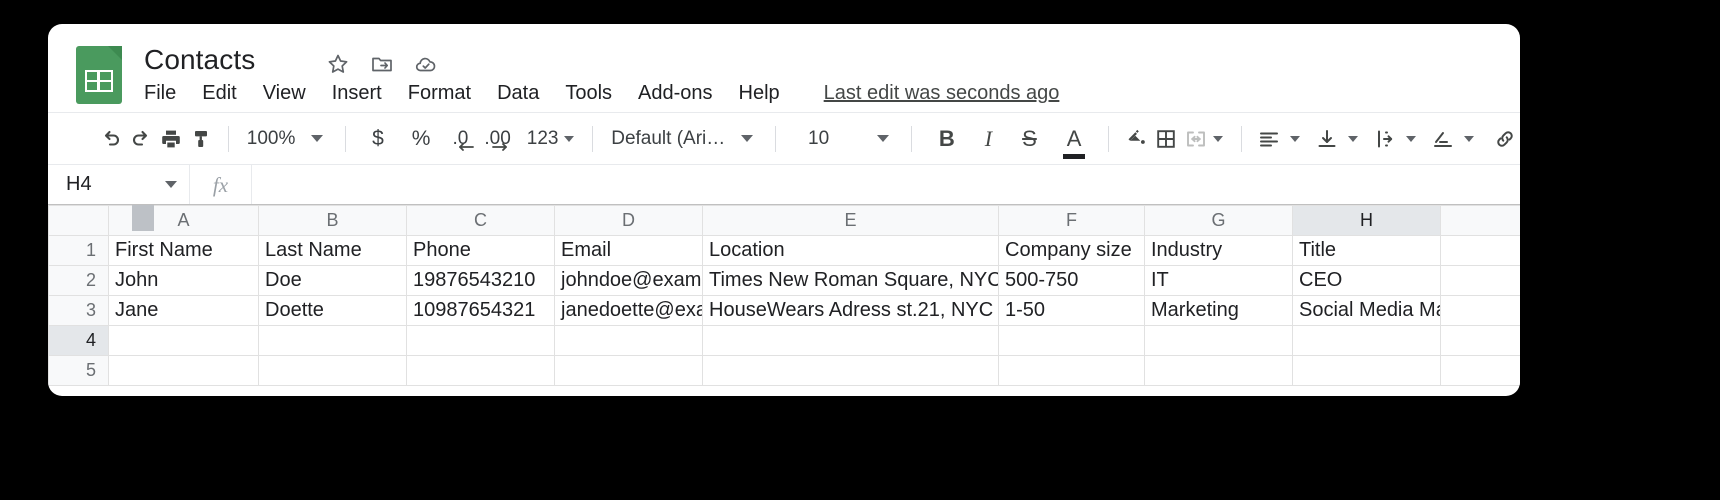 The width and height of the screenshot is (1720, 500). Describe the element at coordinates (497, 139) in the screenshot. I see `increase-decimal-button: .00` at that location.